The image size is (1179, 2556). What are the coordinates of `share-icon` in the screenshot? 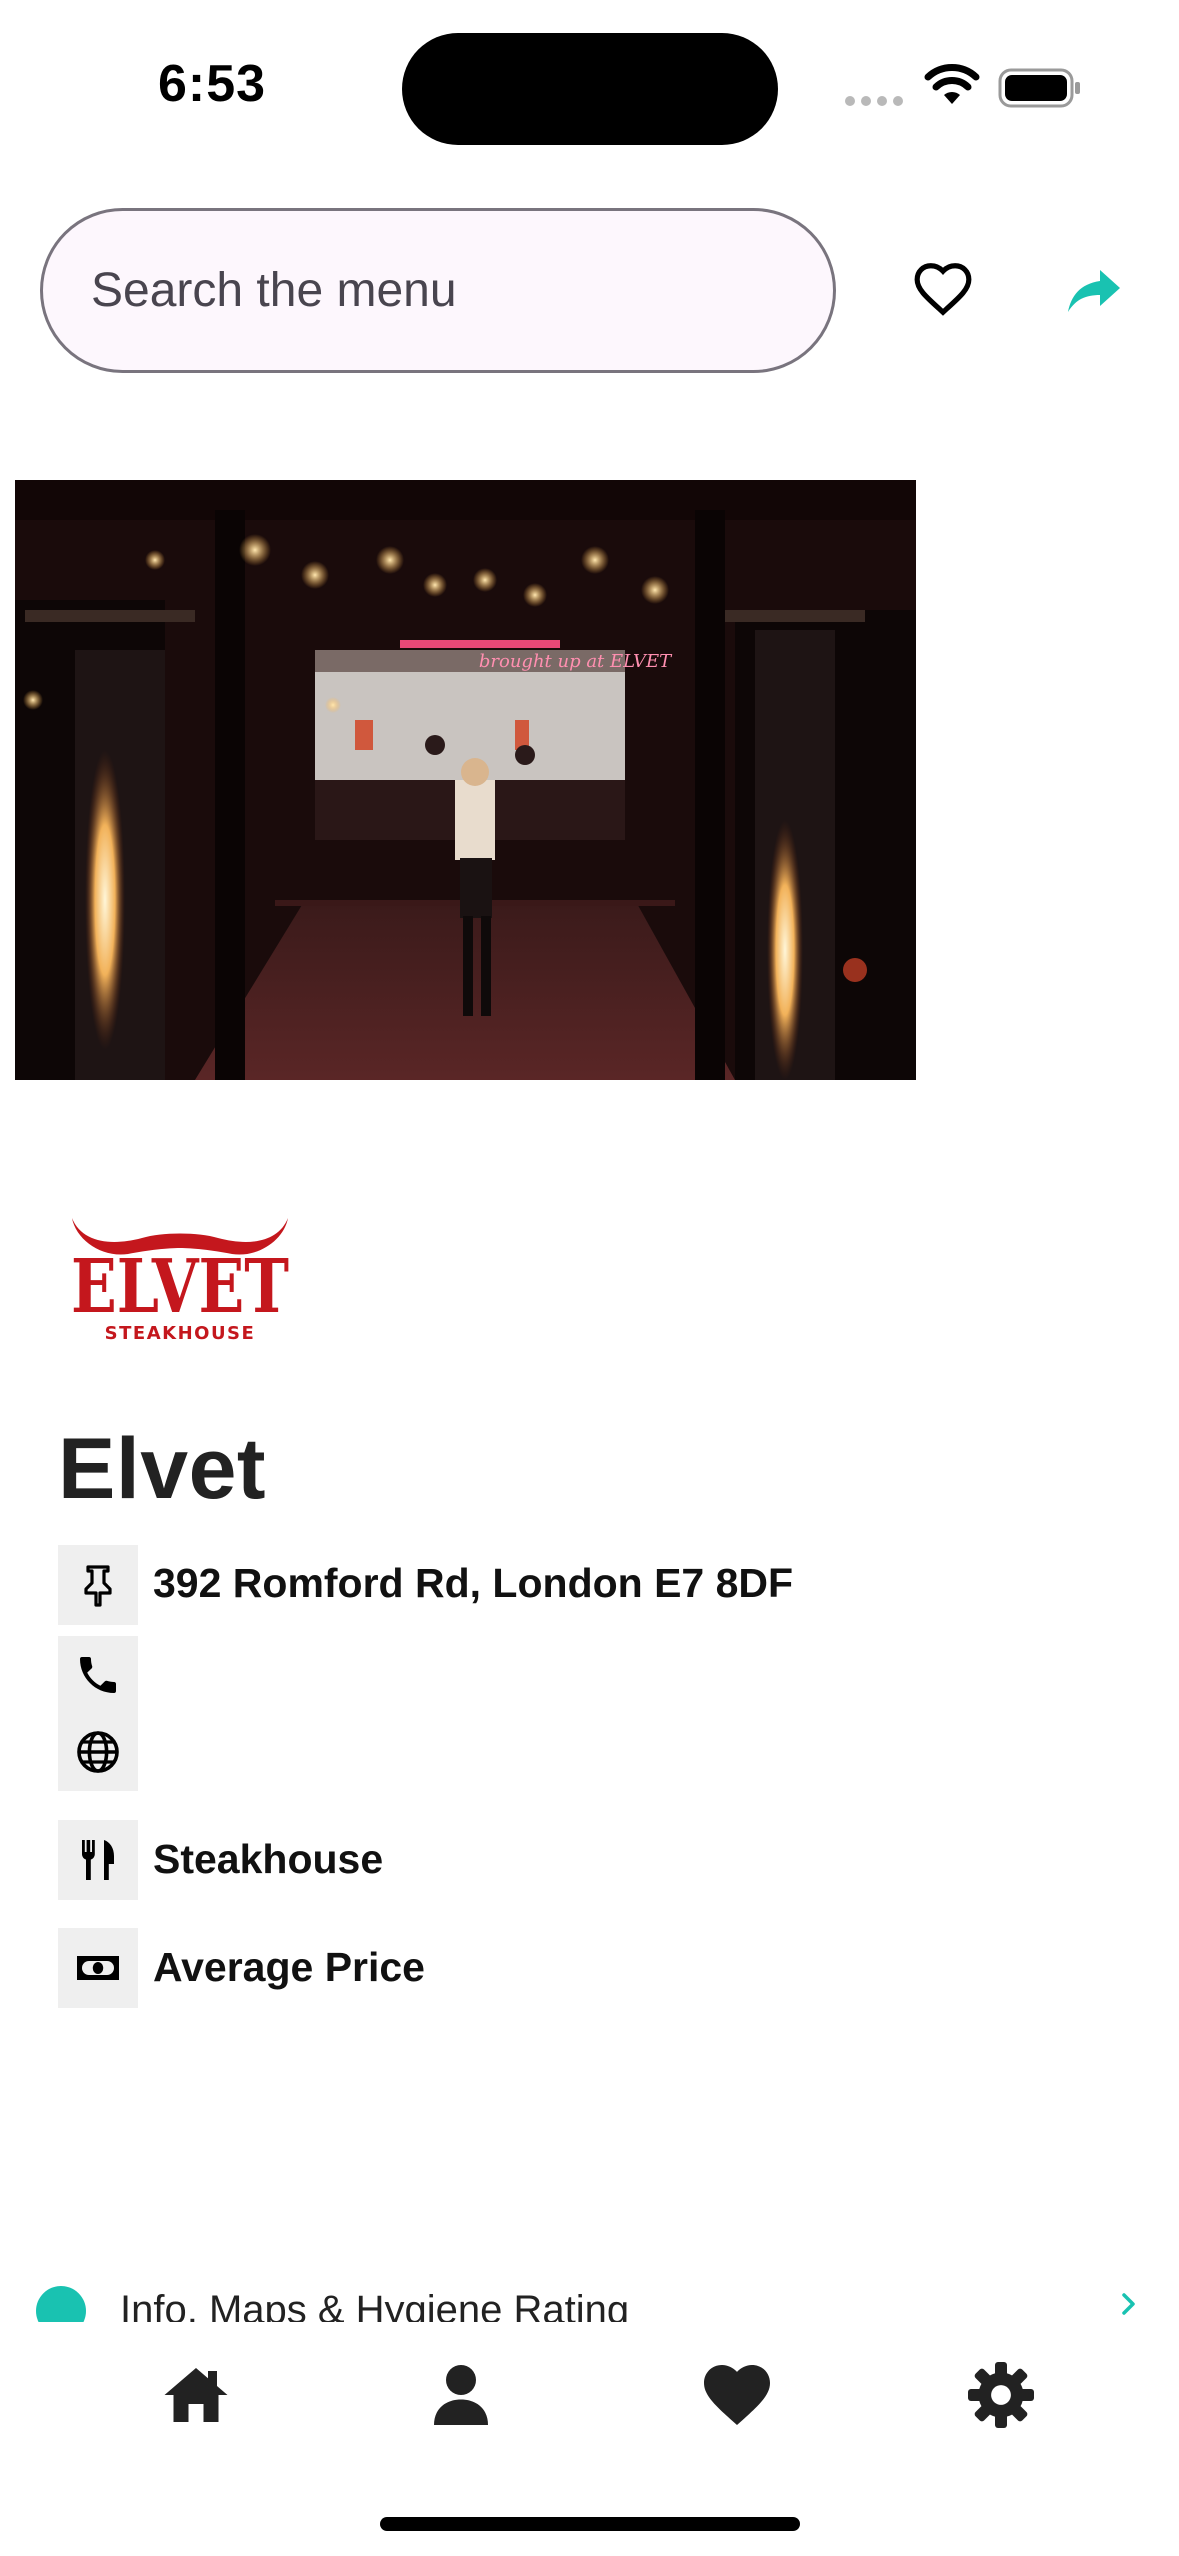 It's located at (1094, 291).